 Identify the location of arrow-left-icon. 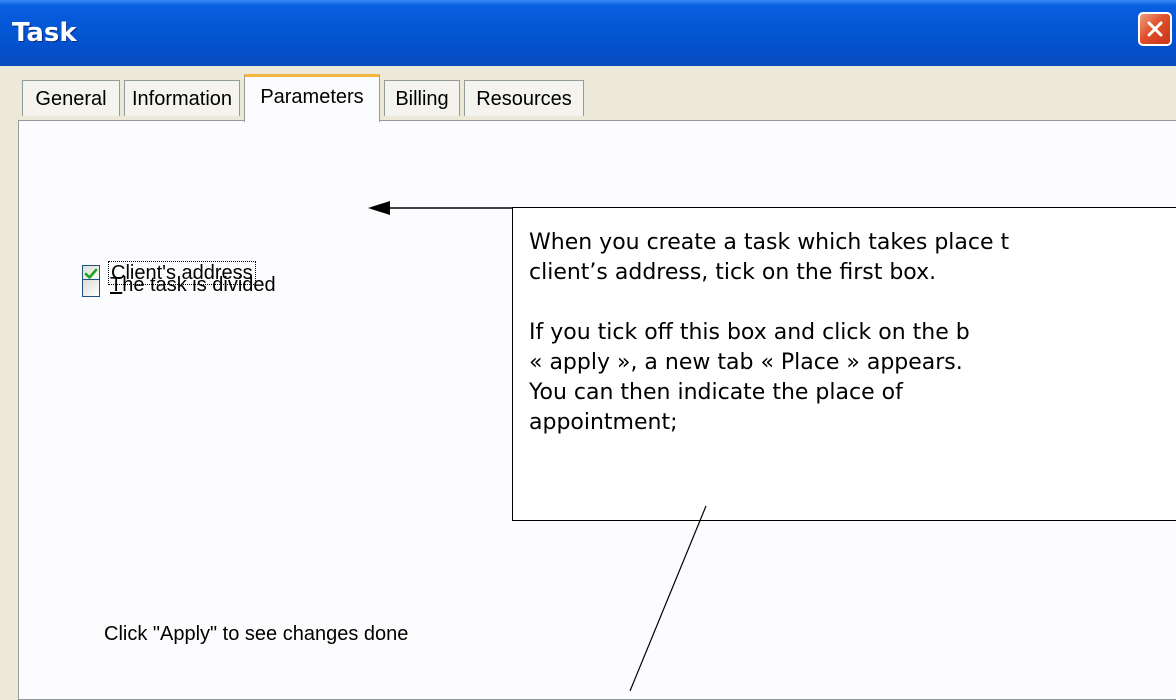
(379, 208).